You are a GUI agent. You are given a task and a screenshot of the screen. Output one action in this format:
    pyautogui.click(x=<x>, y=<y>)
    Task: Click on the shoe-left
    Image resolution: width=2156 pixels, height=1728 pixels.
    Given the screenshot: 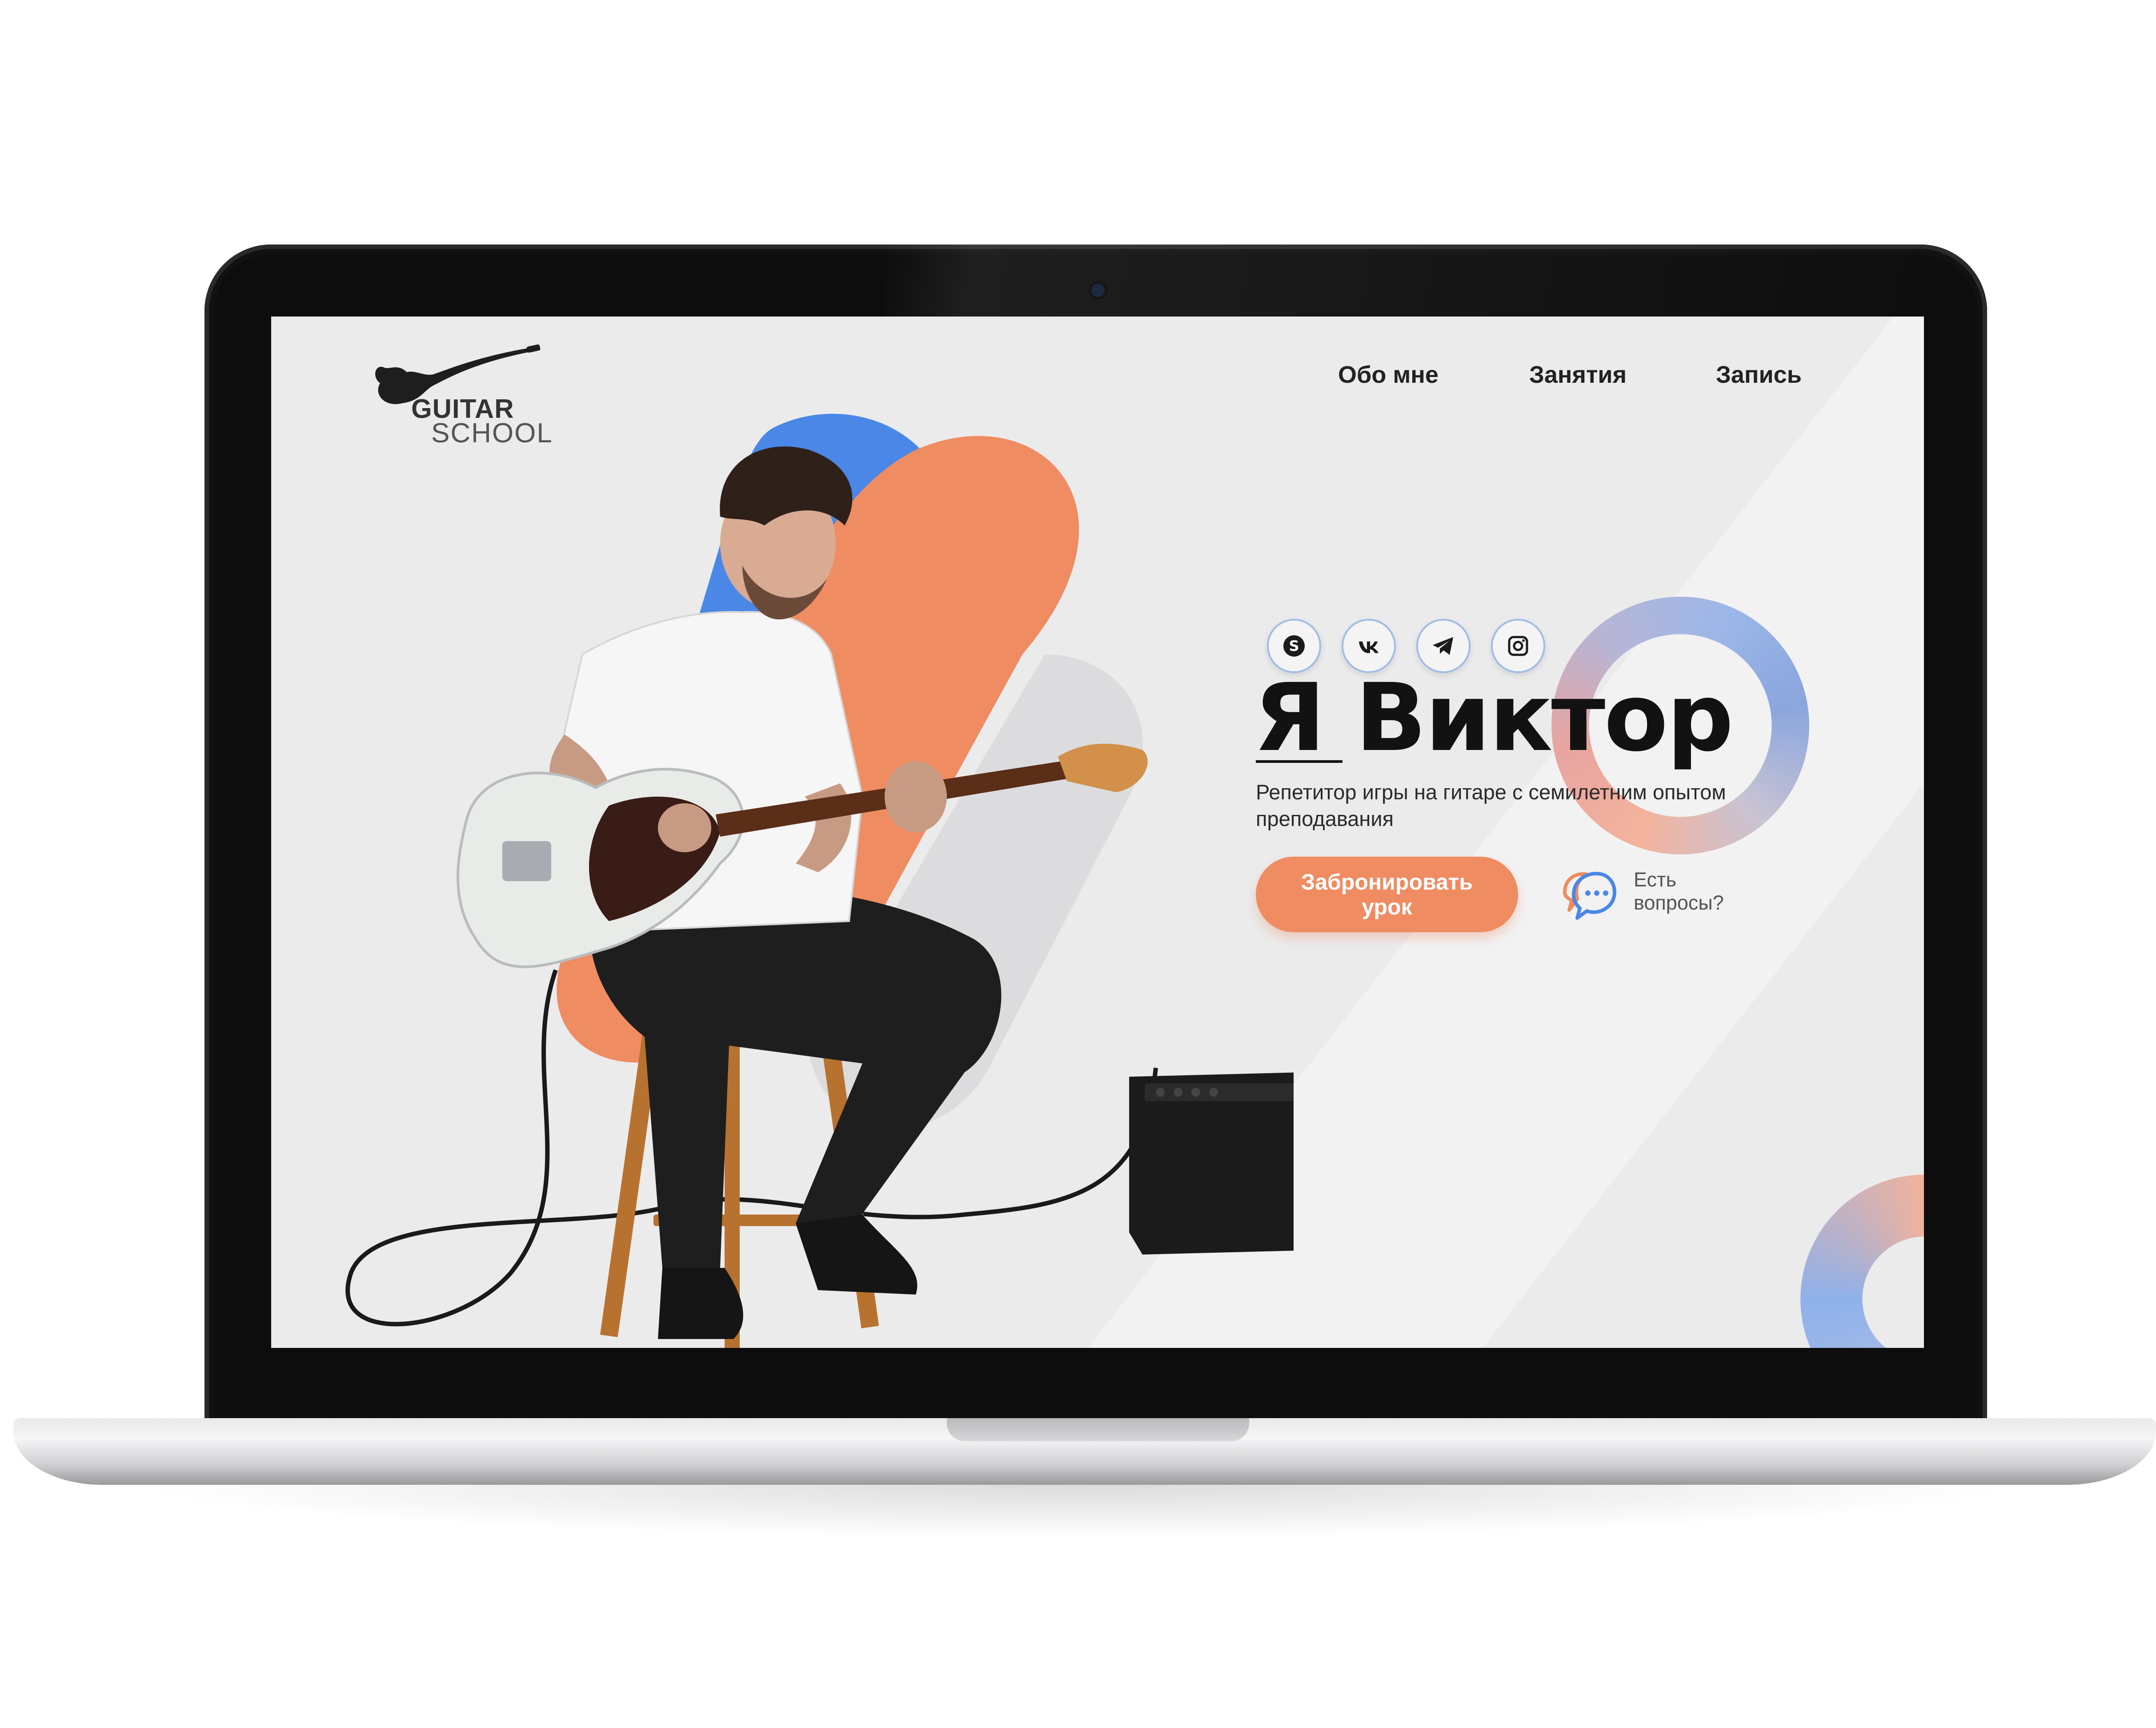 What is the action you would take?
    pyautogui.click(x=701, y=1303)
    